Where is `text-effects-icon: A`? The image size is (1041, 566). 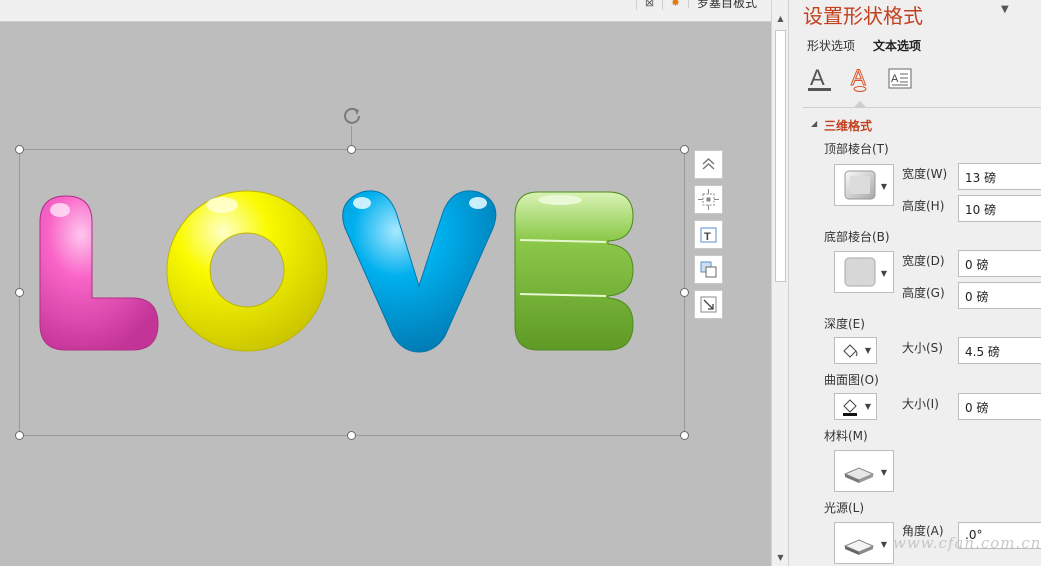
text-effects-icon: A is located at coordinates (860, 79).